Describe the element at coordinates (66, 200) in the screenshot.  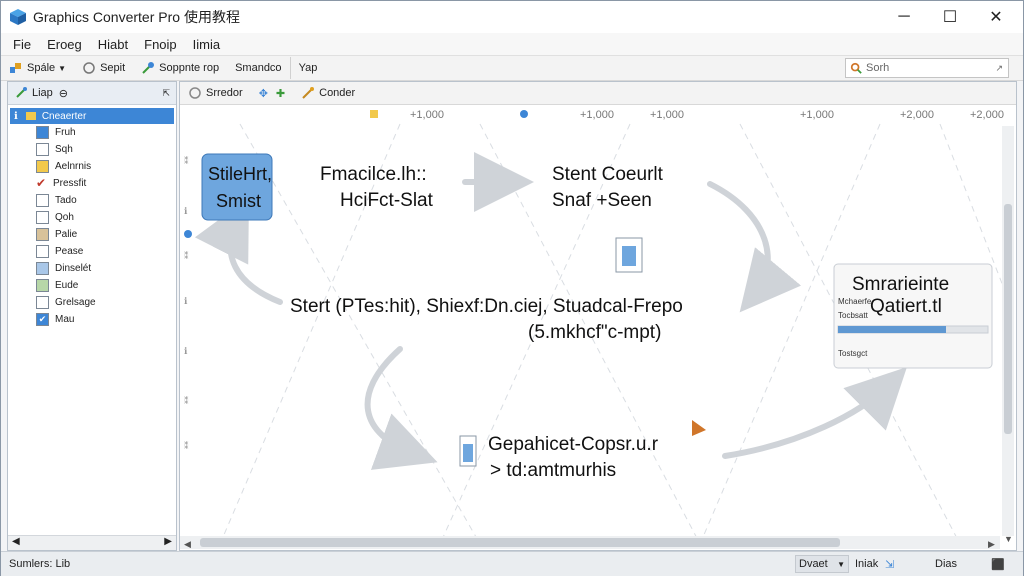
I see `tree-item-label: Tado` at that location.